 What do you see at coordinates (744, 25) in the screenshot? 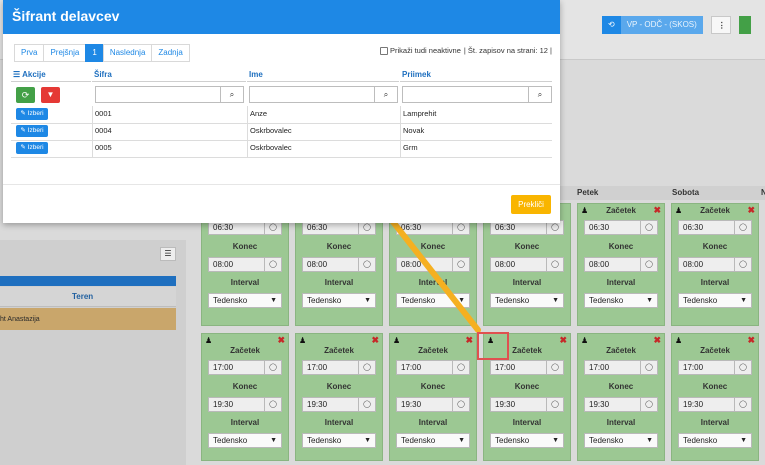
I see `add-button` at bounding box center [744, 25].